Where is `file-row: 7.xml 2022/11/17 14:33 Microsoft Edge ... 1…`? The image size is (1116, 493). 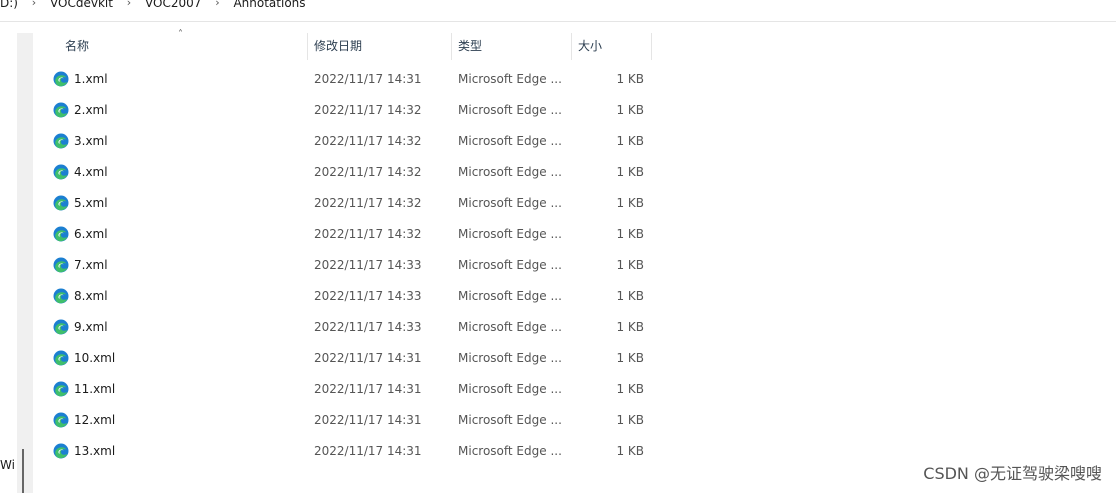 file-row: 7.xml 2022/11/17 14:33 Microsoft Edge ... 1… is located at coordinates (350, 265).